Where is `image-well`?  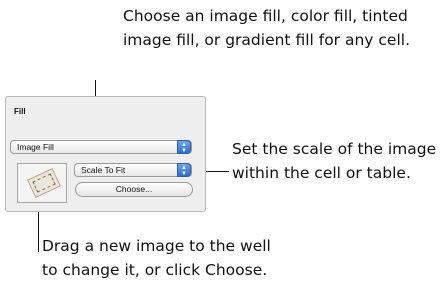 image-well is located at coordinates (42, 183).